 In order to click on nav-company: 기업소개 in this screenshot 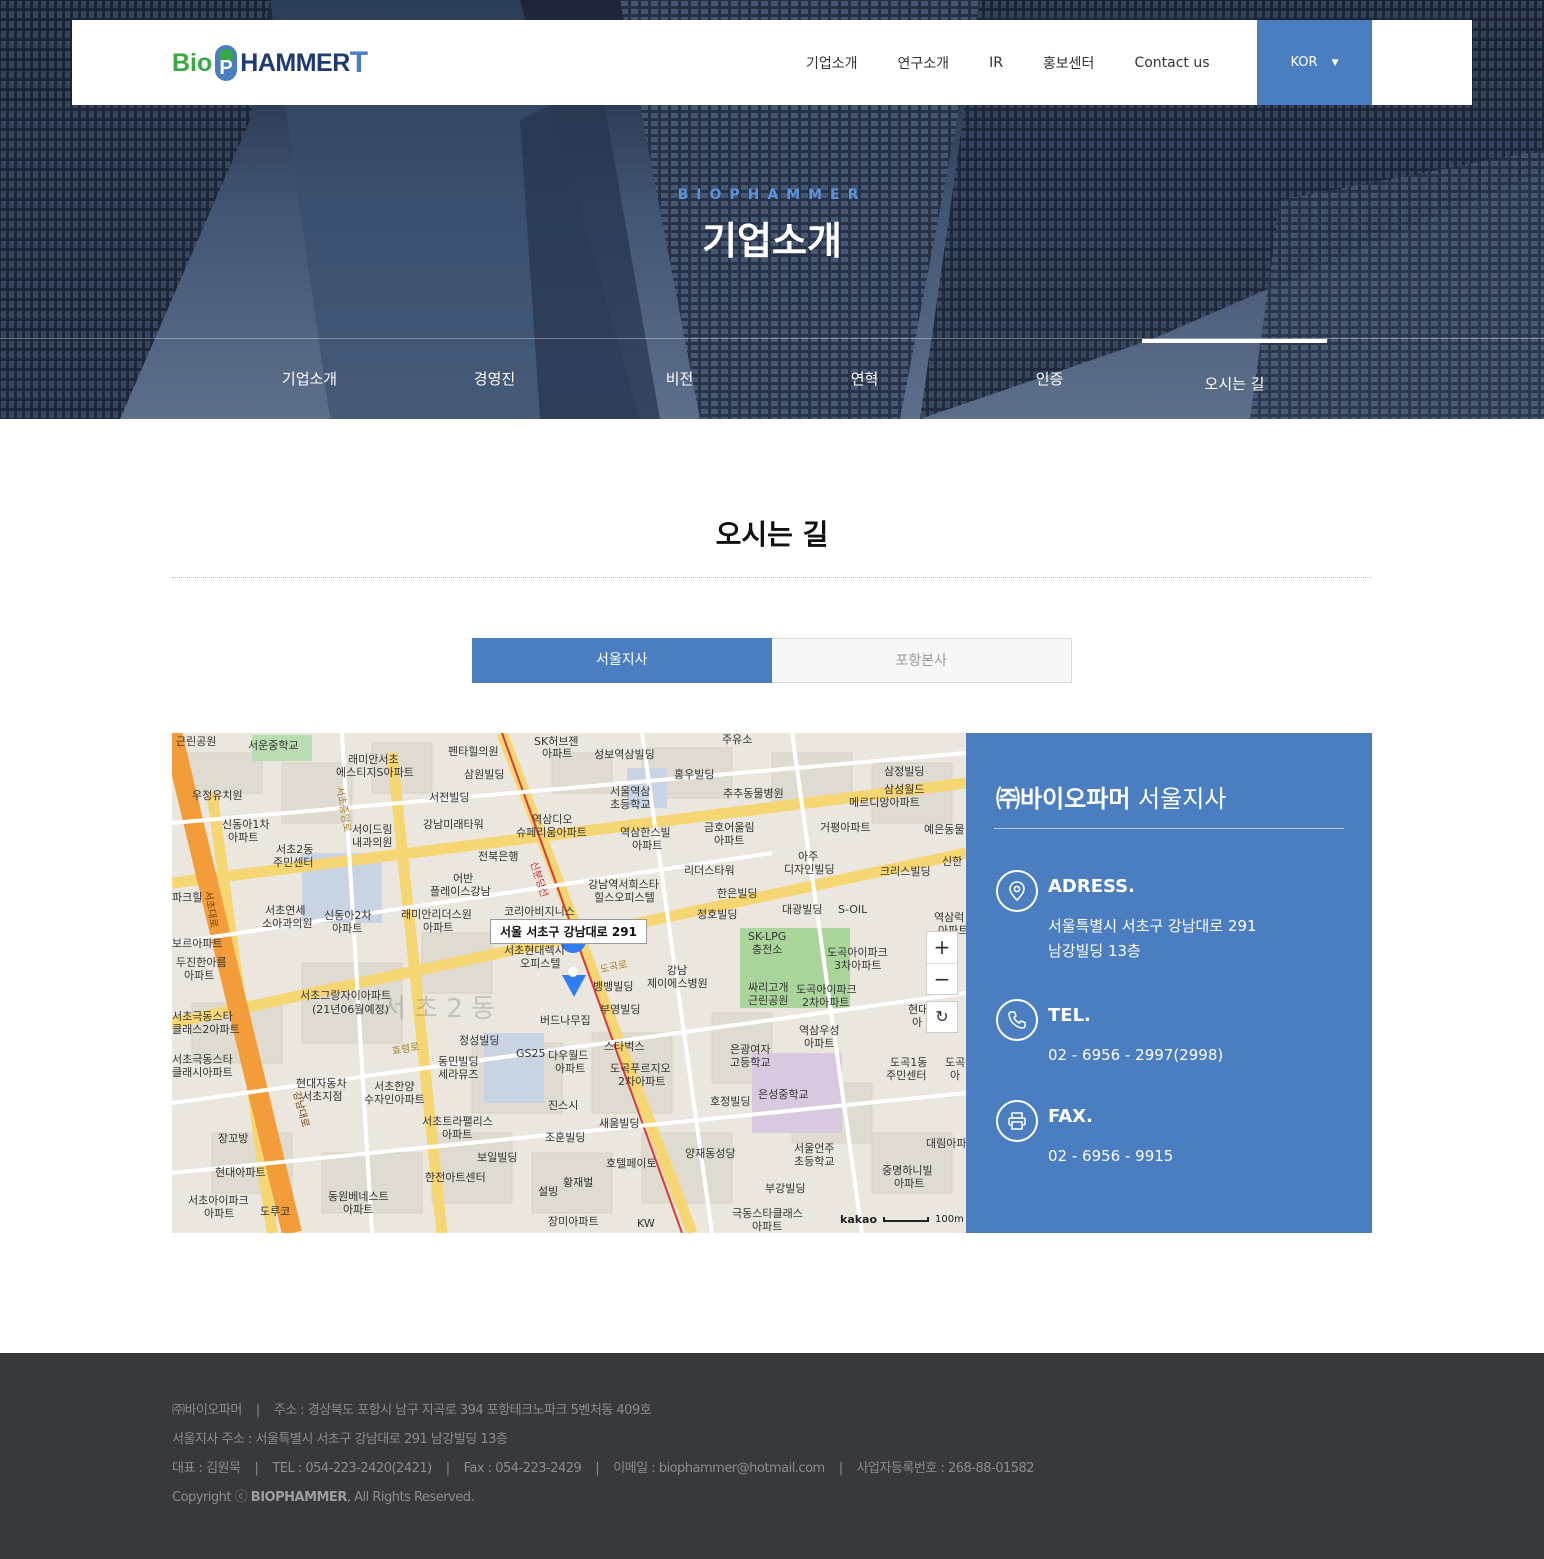, I will do `click(832, 63)`.